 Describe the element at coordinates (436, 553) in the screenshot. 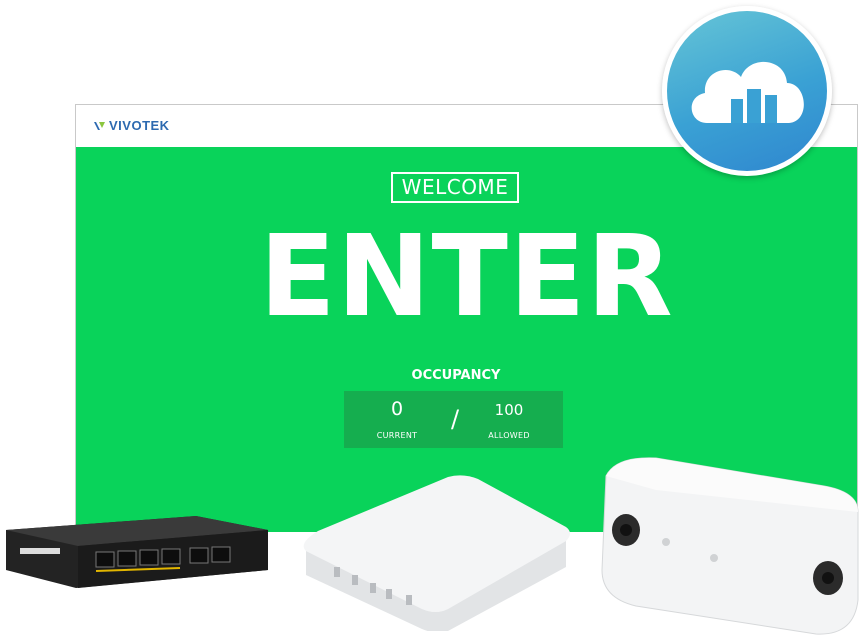

I see `edge-server` at that location.